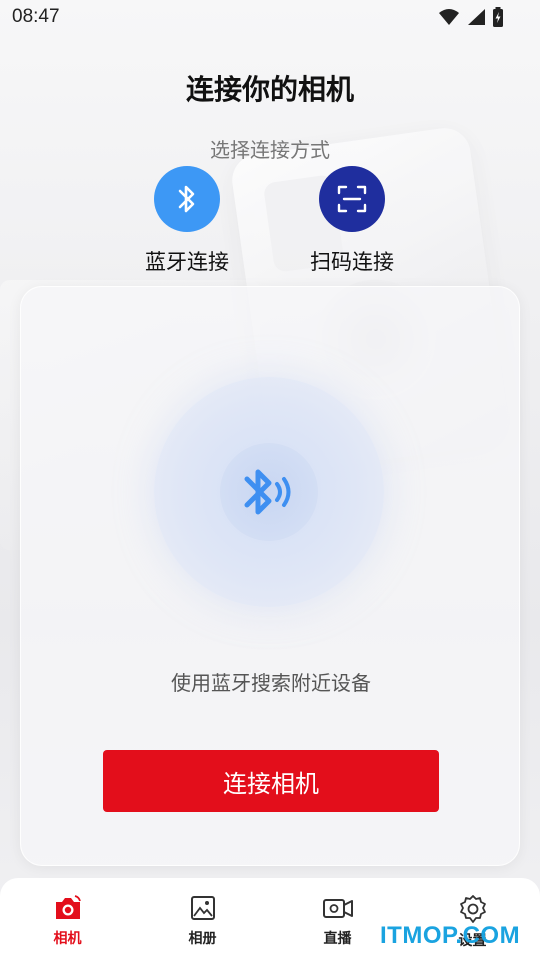 This screenshot has width=540, height=960. Describe the element at coordinates (270, 150) in the screenshot. I see `connection-method-subtitle: 选择连接方式` at that location.